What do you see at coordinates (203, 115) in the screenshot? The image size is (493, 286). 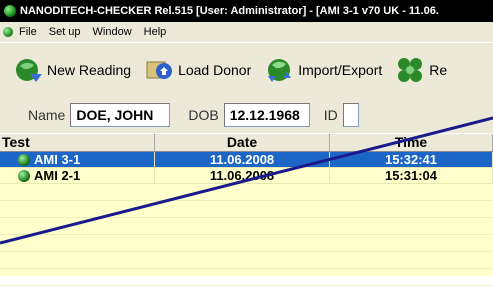 I see `dob-label: DOB` at bounding box center [203, 115].